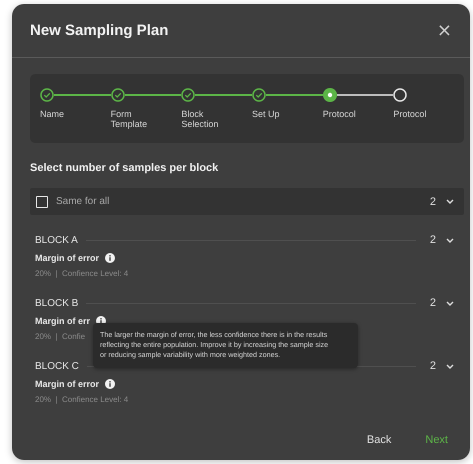 The width and height of the screenshot is (473, 464). Describe the element at coordinates (266, 114) in the screenshot. I see `step-label: Set Up` at that location.